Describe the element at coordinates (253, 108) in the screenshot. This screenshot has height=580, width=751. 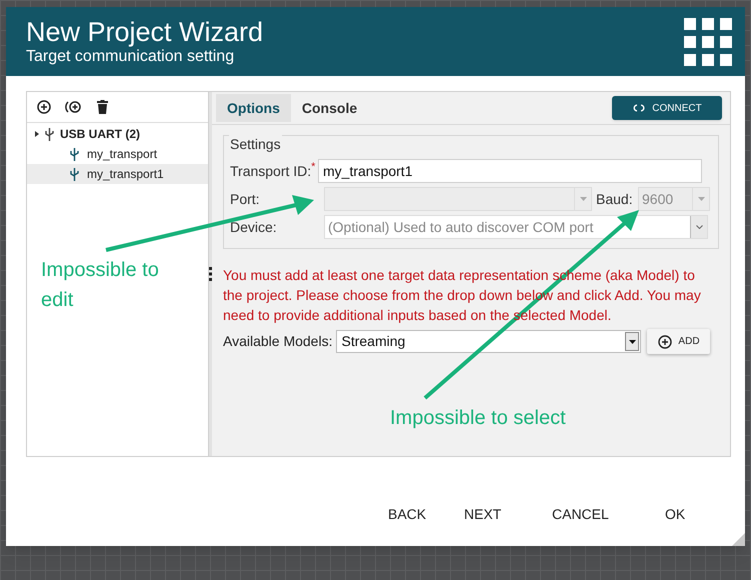
I see `tab: Options` at that location.